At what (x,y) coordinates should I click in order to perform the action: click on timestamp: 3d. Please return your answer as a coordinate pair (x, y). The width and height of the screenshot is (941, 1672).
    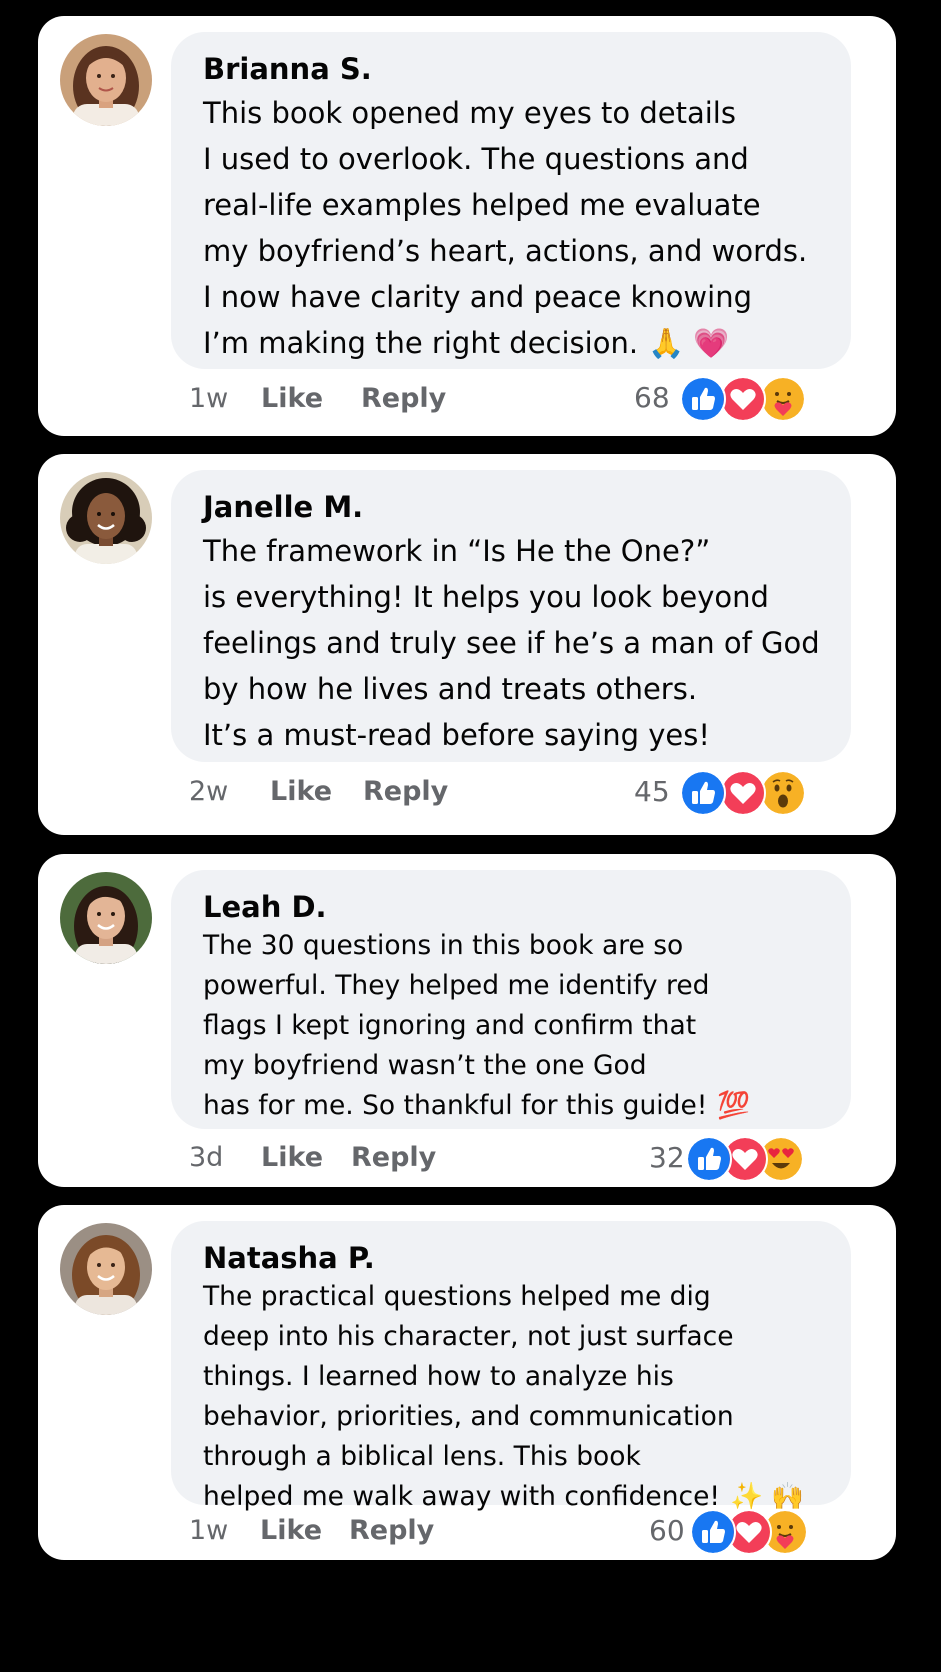
    Looking at the image, I should click on (206, 1157).